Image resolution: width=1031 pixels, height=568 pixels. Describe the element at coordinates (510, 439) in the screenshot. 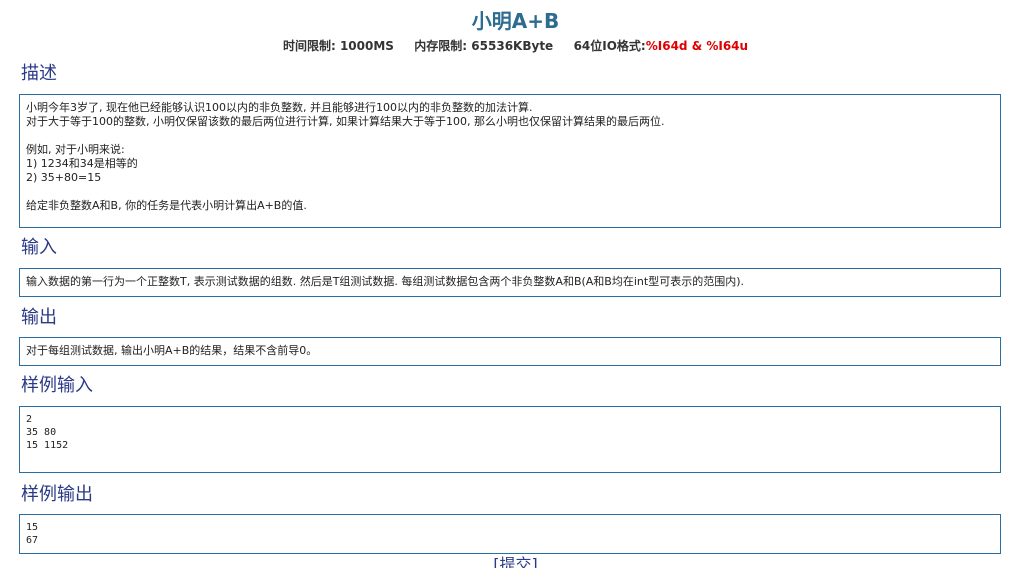

I see `sample-input-box: 2 35 80 15 1152` at that location.